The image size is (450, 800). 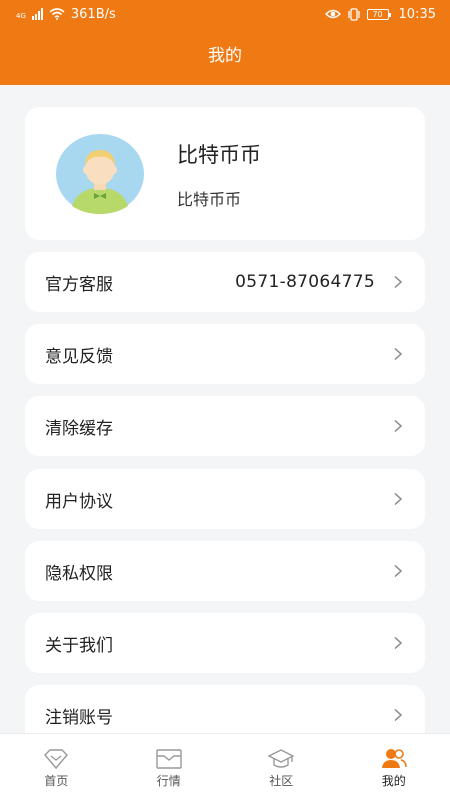 I want to click on menu-item-label: 注销账号, so click(x=79, y=717).